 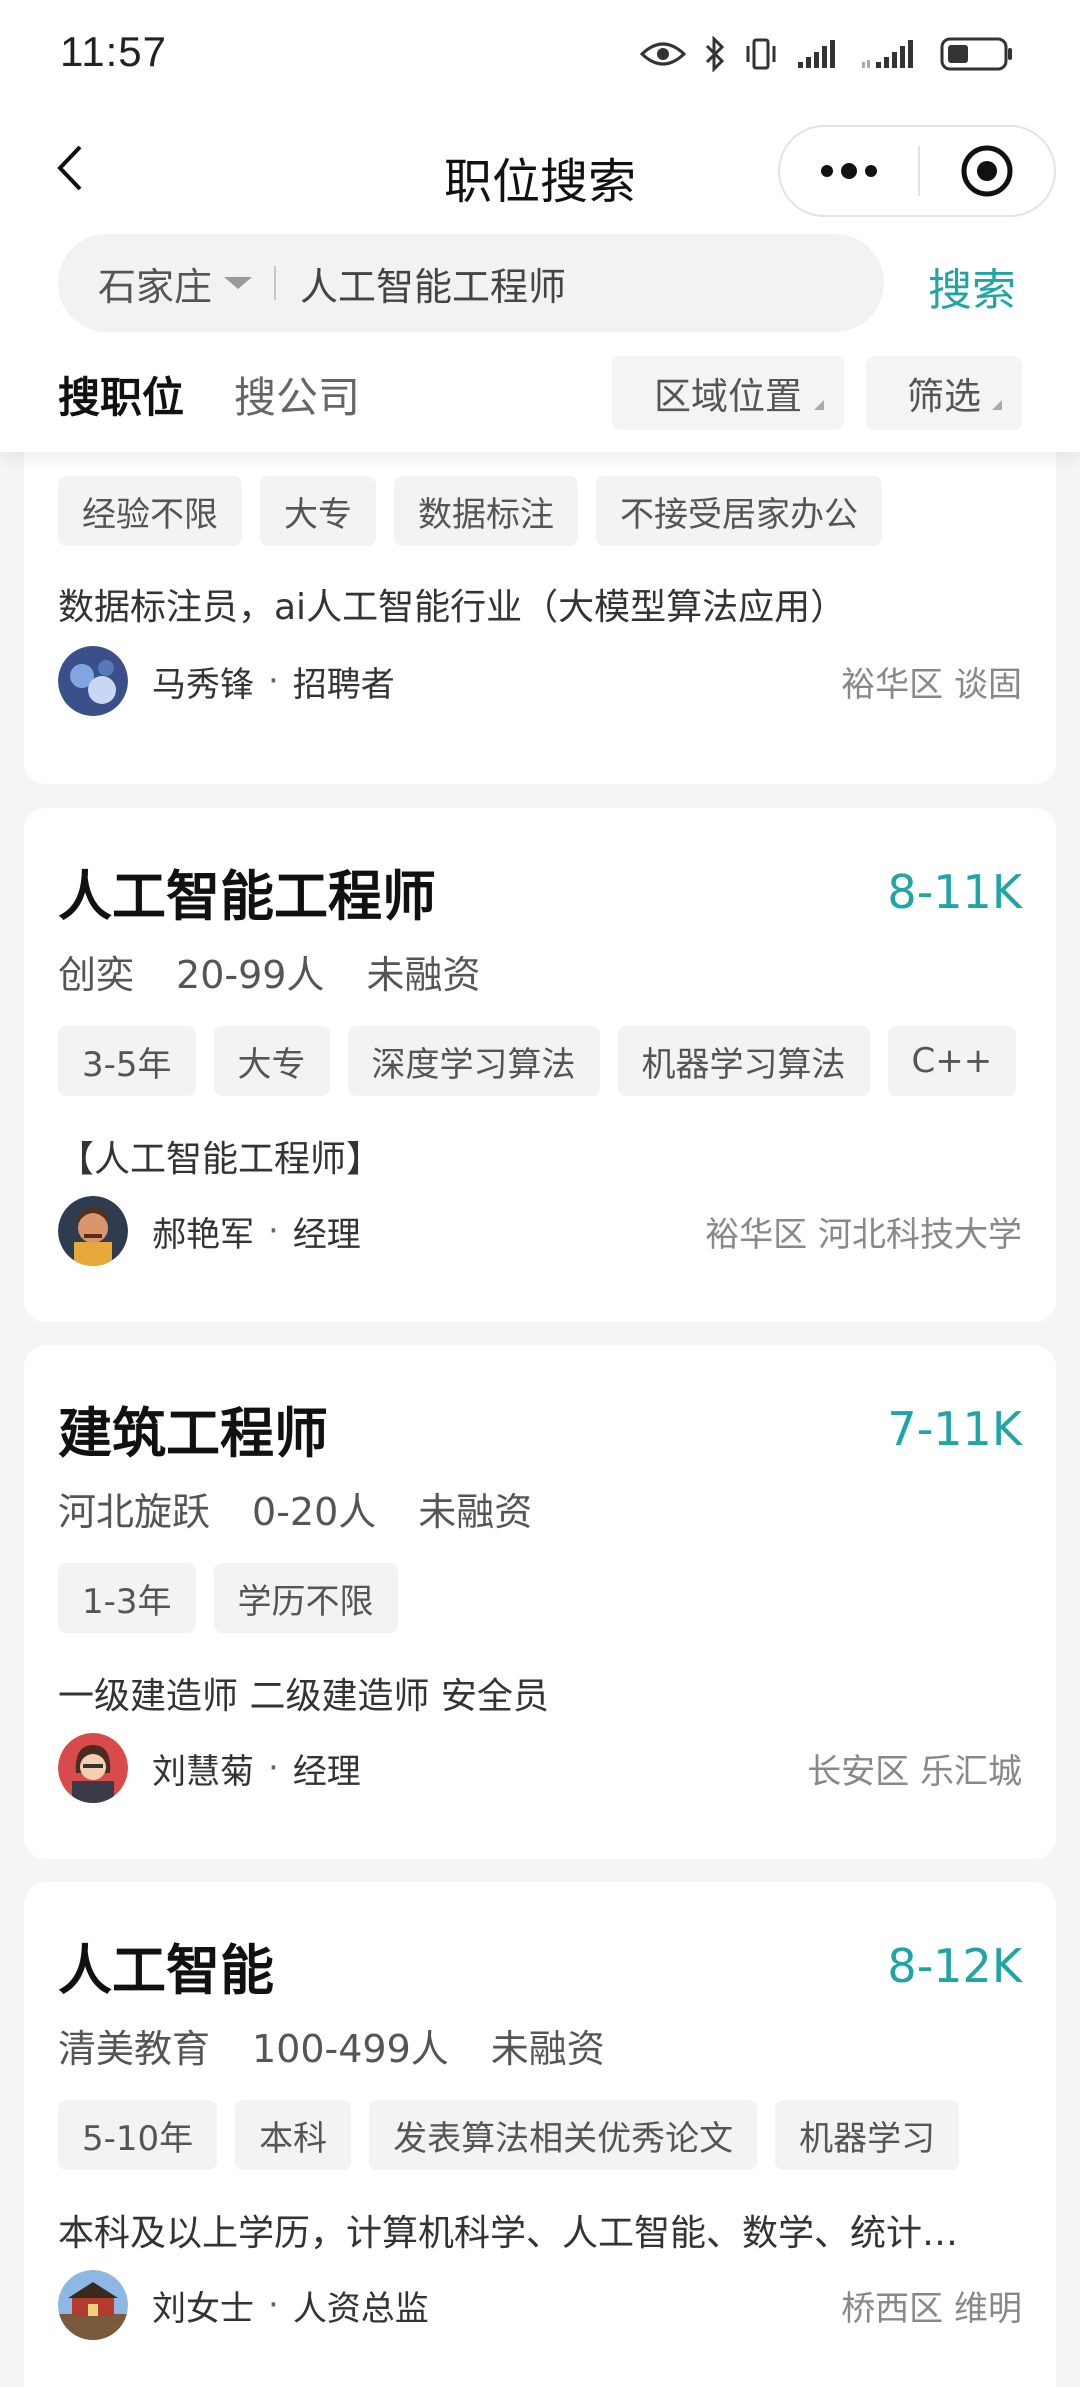 What do you see at coordinates (113, 51) in the screenshot?
I see `status-time: 11:57` at bounding box center [113, 51].